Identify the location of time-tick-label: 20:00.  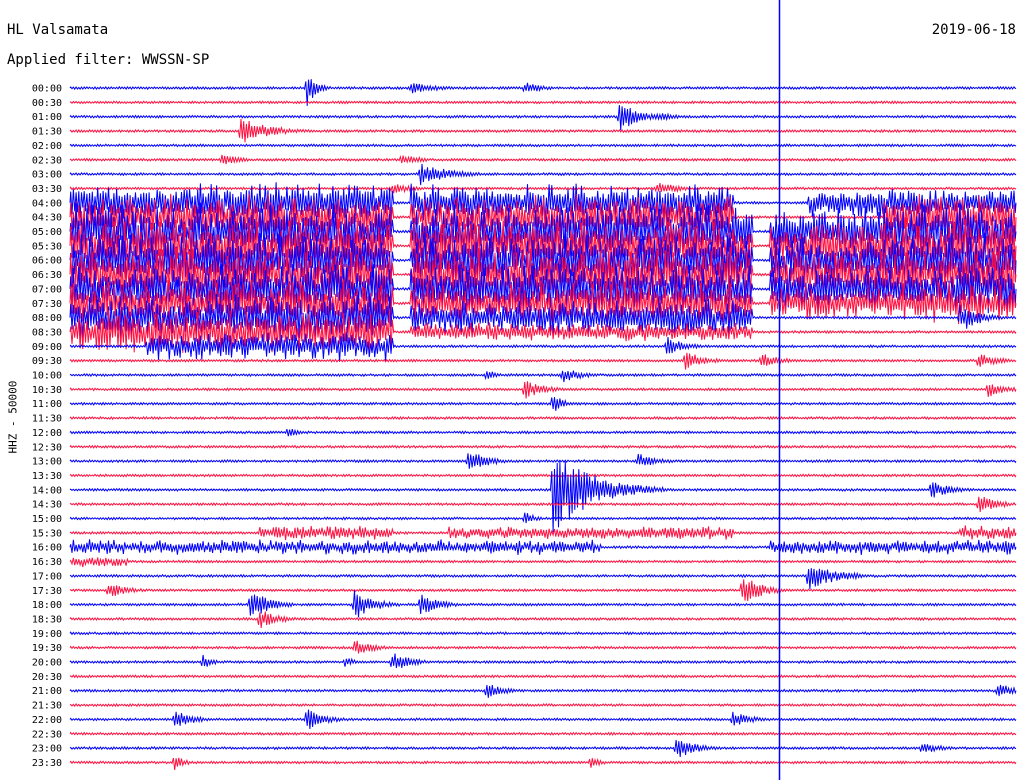
(47, 663).